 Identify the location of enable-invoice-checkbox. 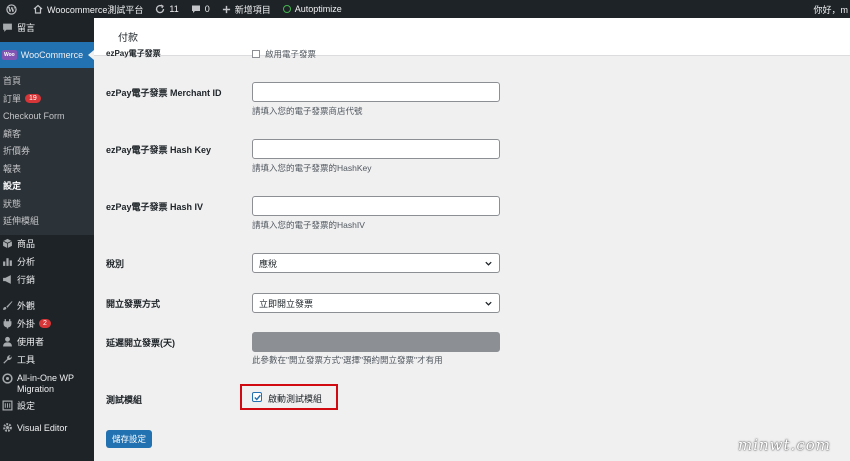
(256, 54).